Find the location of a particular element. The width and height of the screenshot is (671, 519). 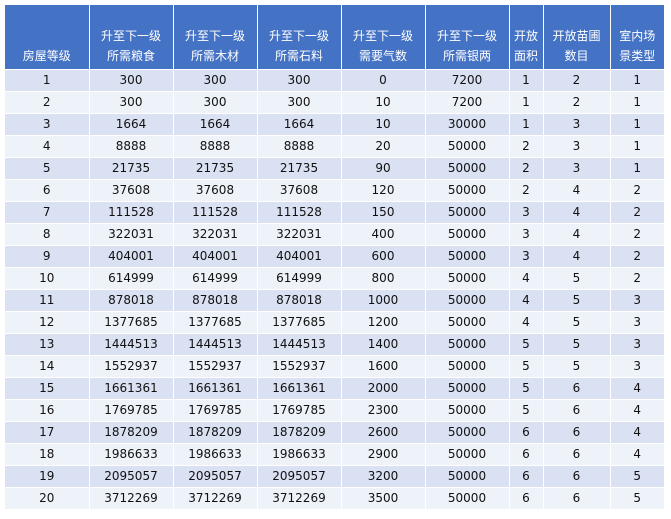

table-row: 12 1377685 1377685 1377685 1200 50000 4 5 3 is located at coordinates (334, 322).